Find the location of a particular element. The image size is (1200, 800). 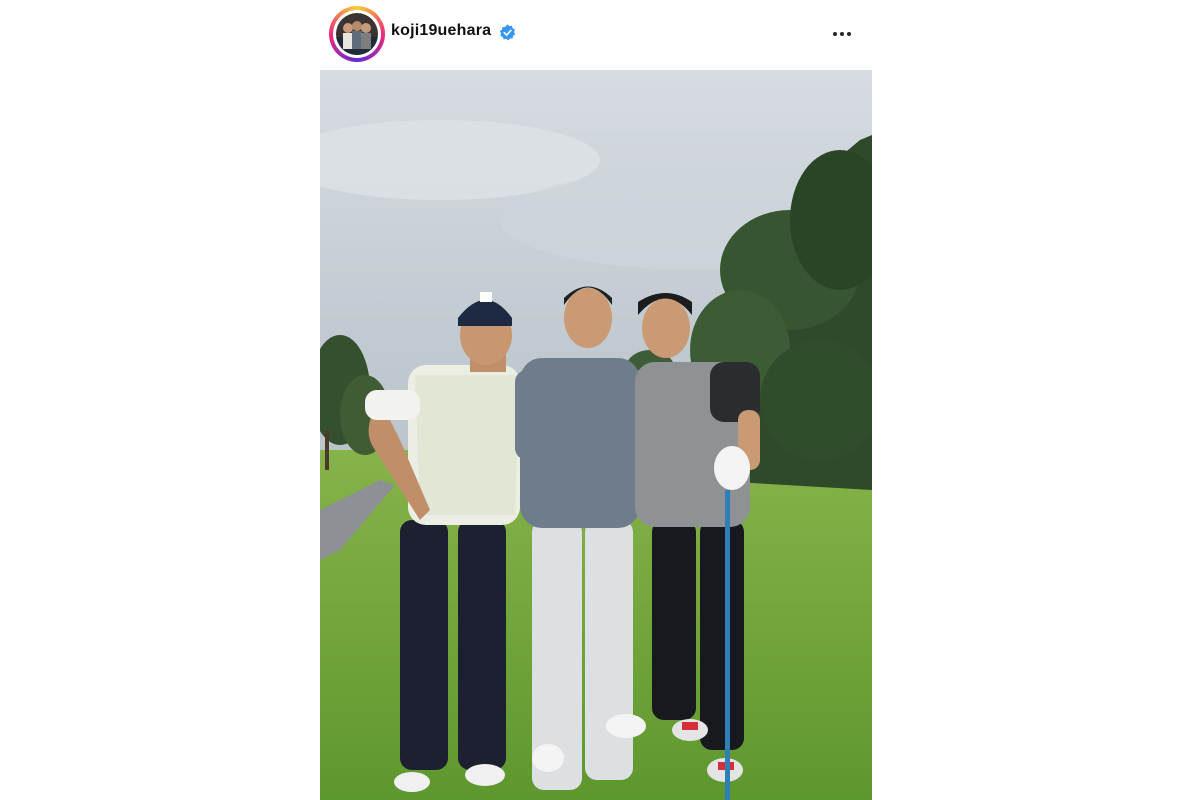

avatar-photo-icon is located at coordinates (357, 34).